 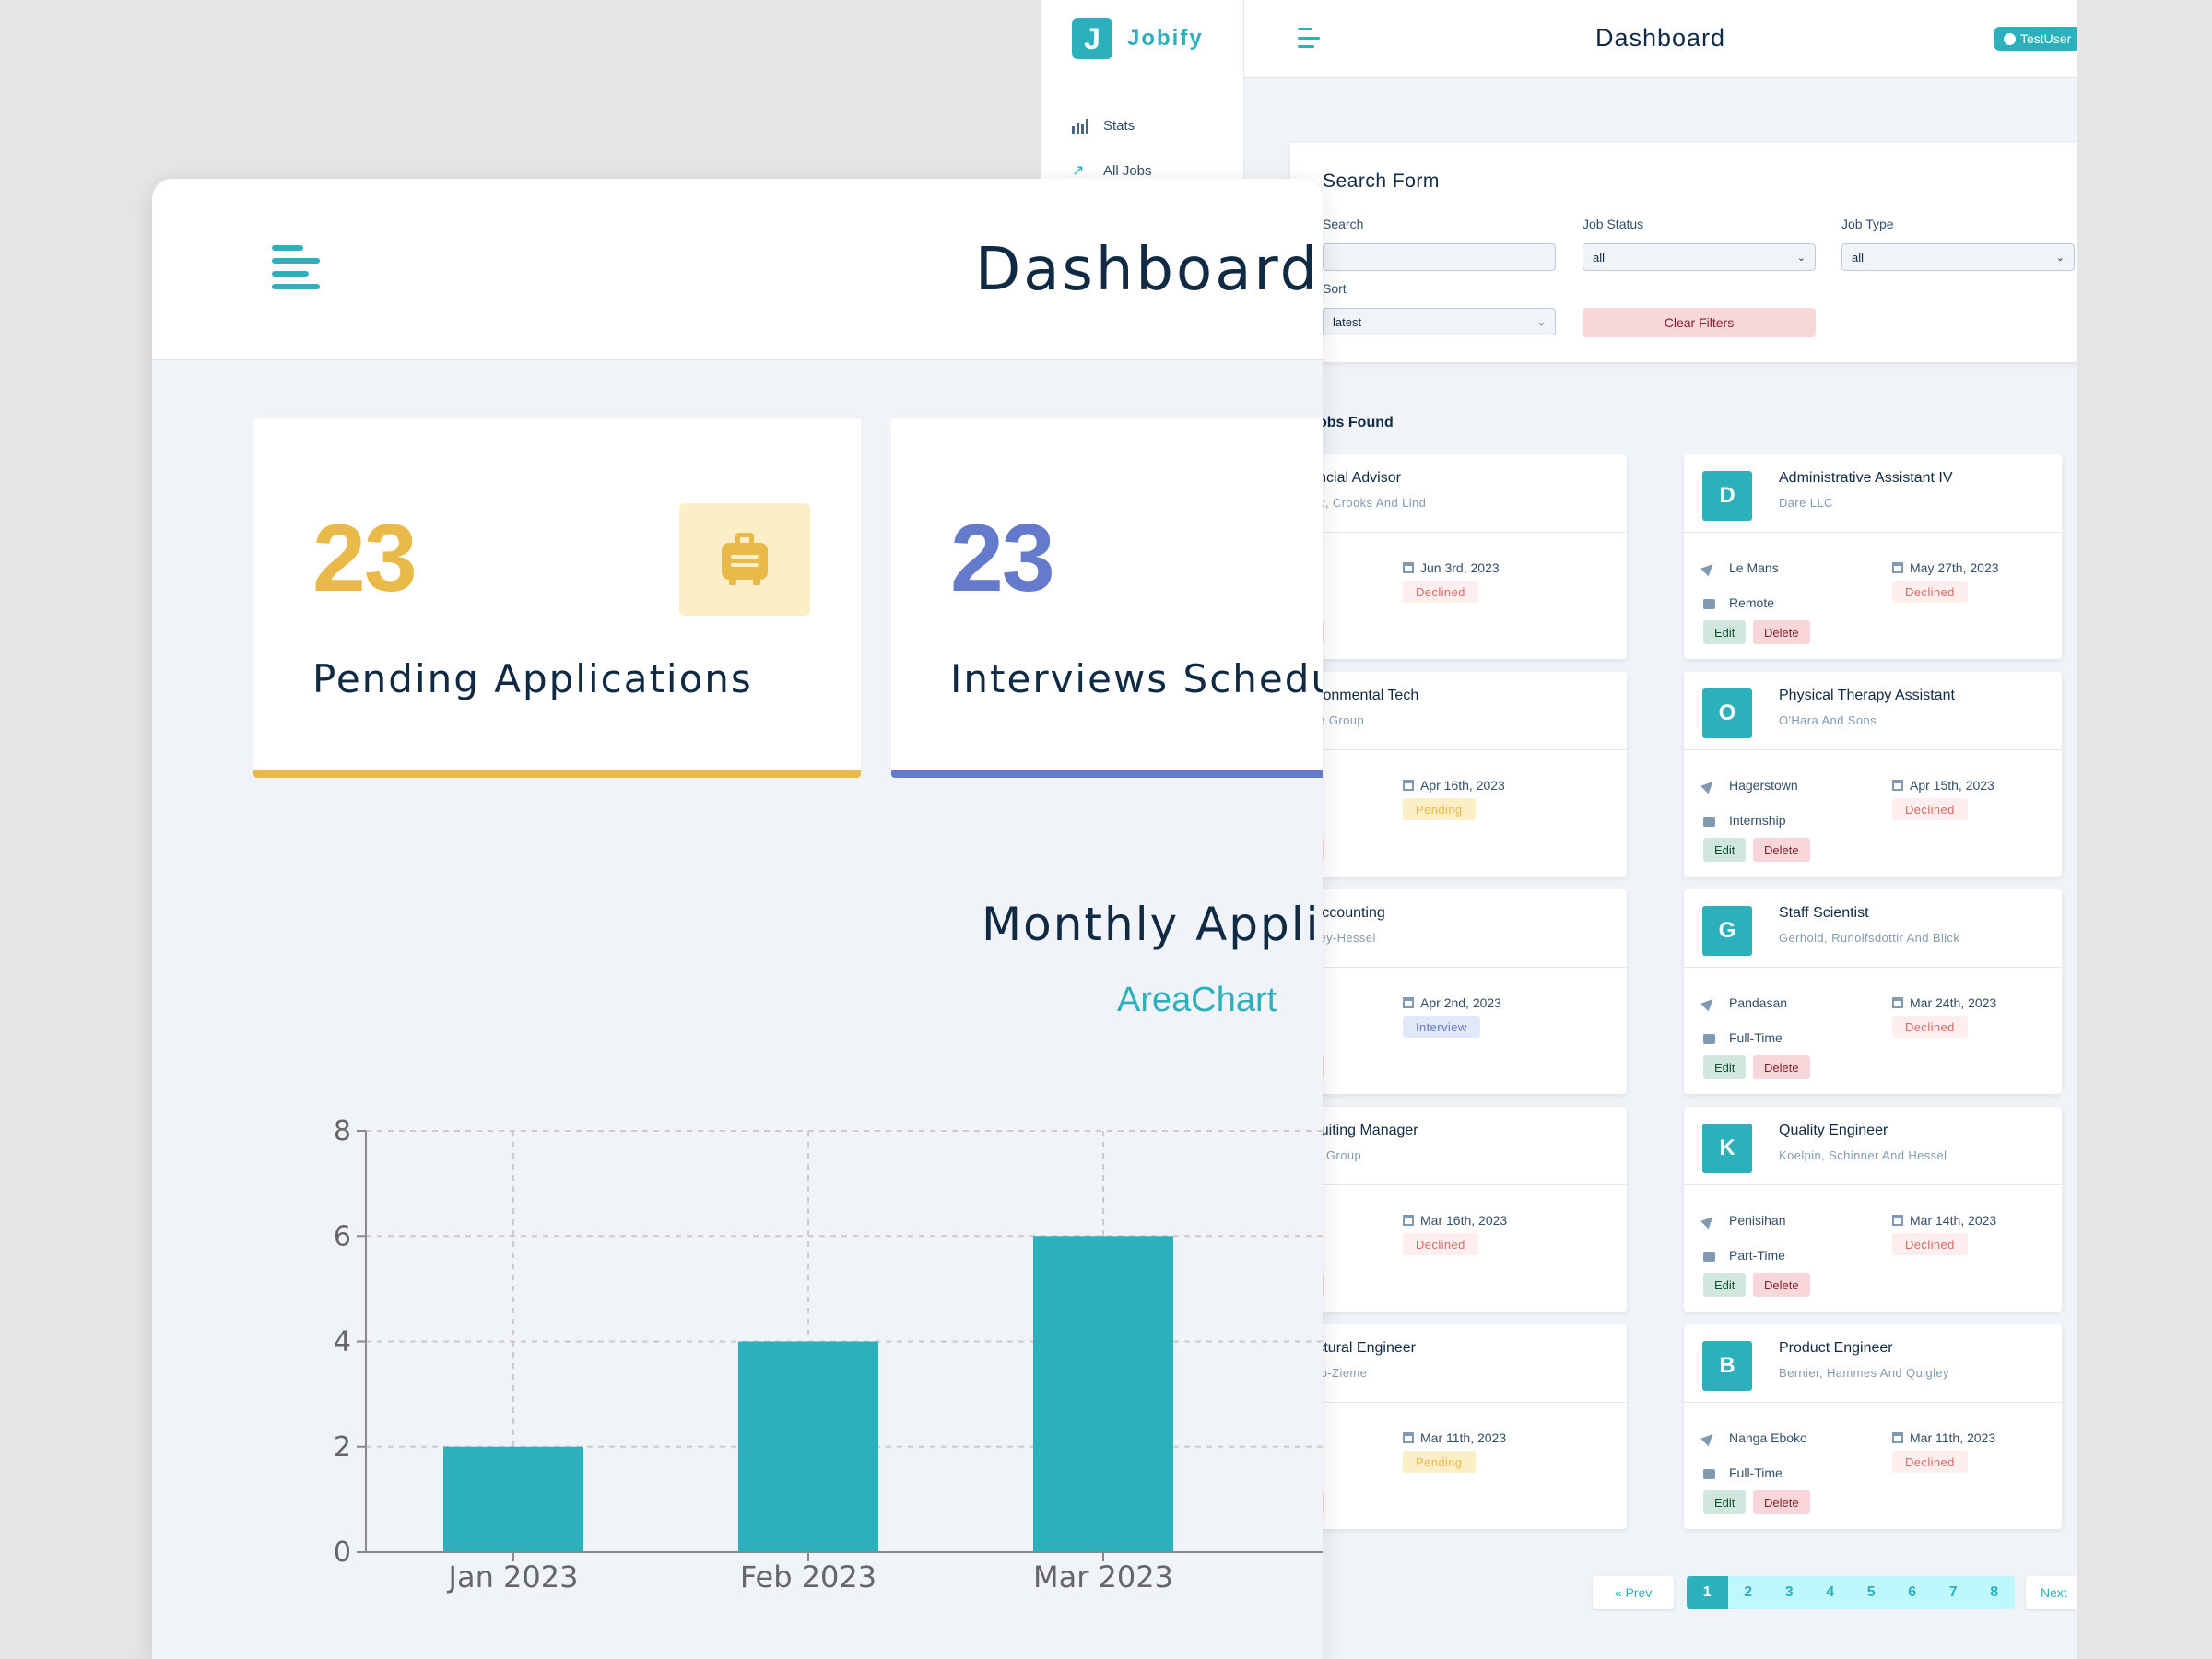 What do you see at coordinates (1953, 1592) in the screenshot?
I see `page-button: 7` at bounding box center [1953, 1592].